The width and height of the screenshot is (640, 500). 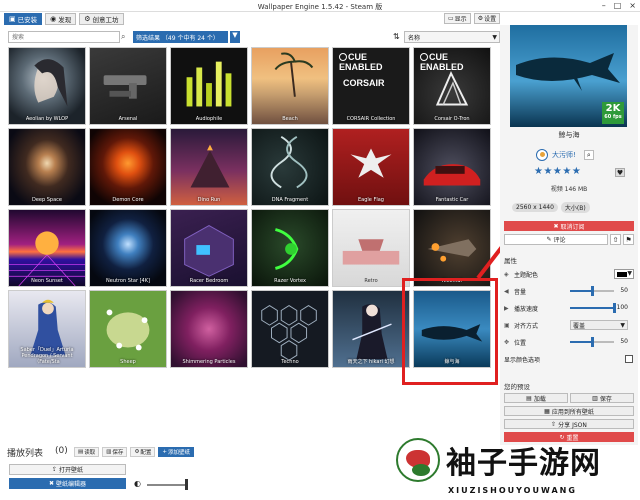 What do you see at coordinates (371, 329) in the screenshot?
I see `wallpaper-tile: 雨天之下 hikari 幻想` at bounding box center [371, 329].